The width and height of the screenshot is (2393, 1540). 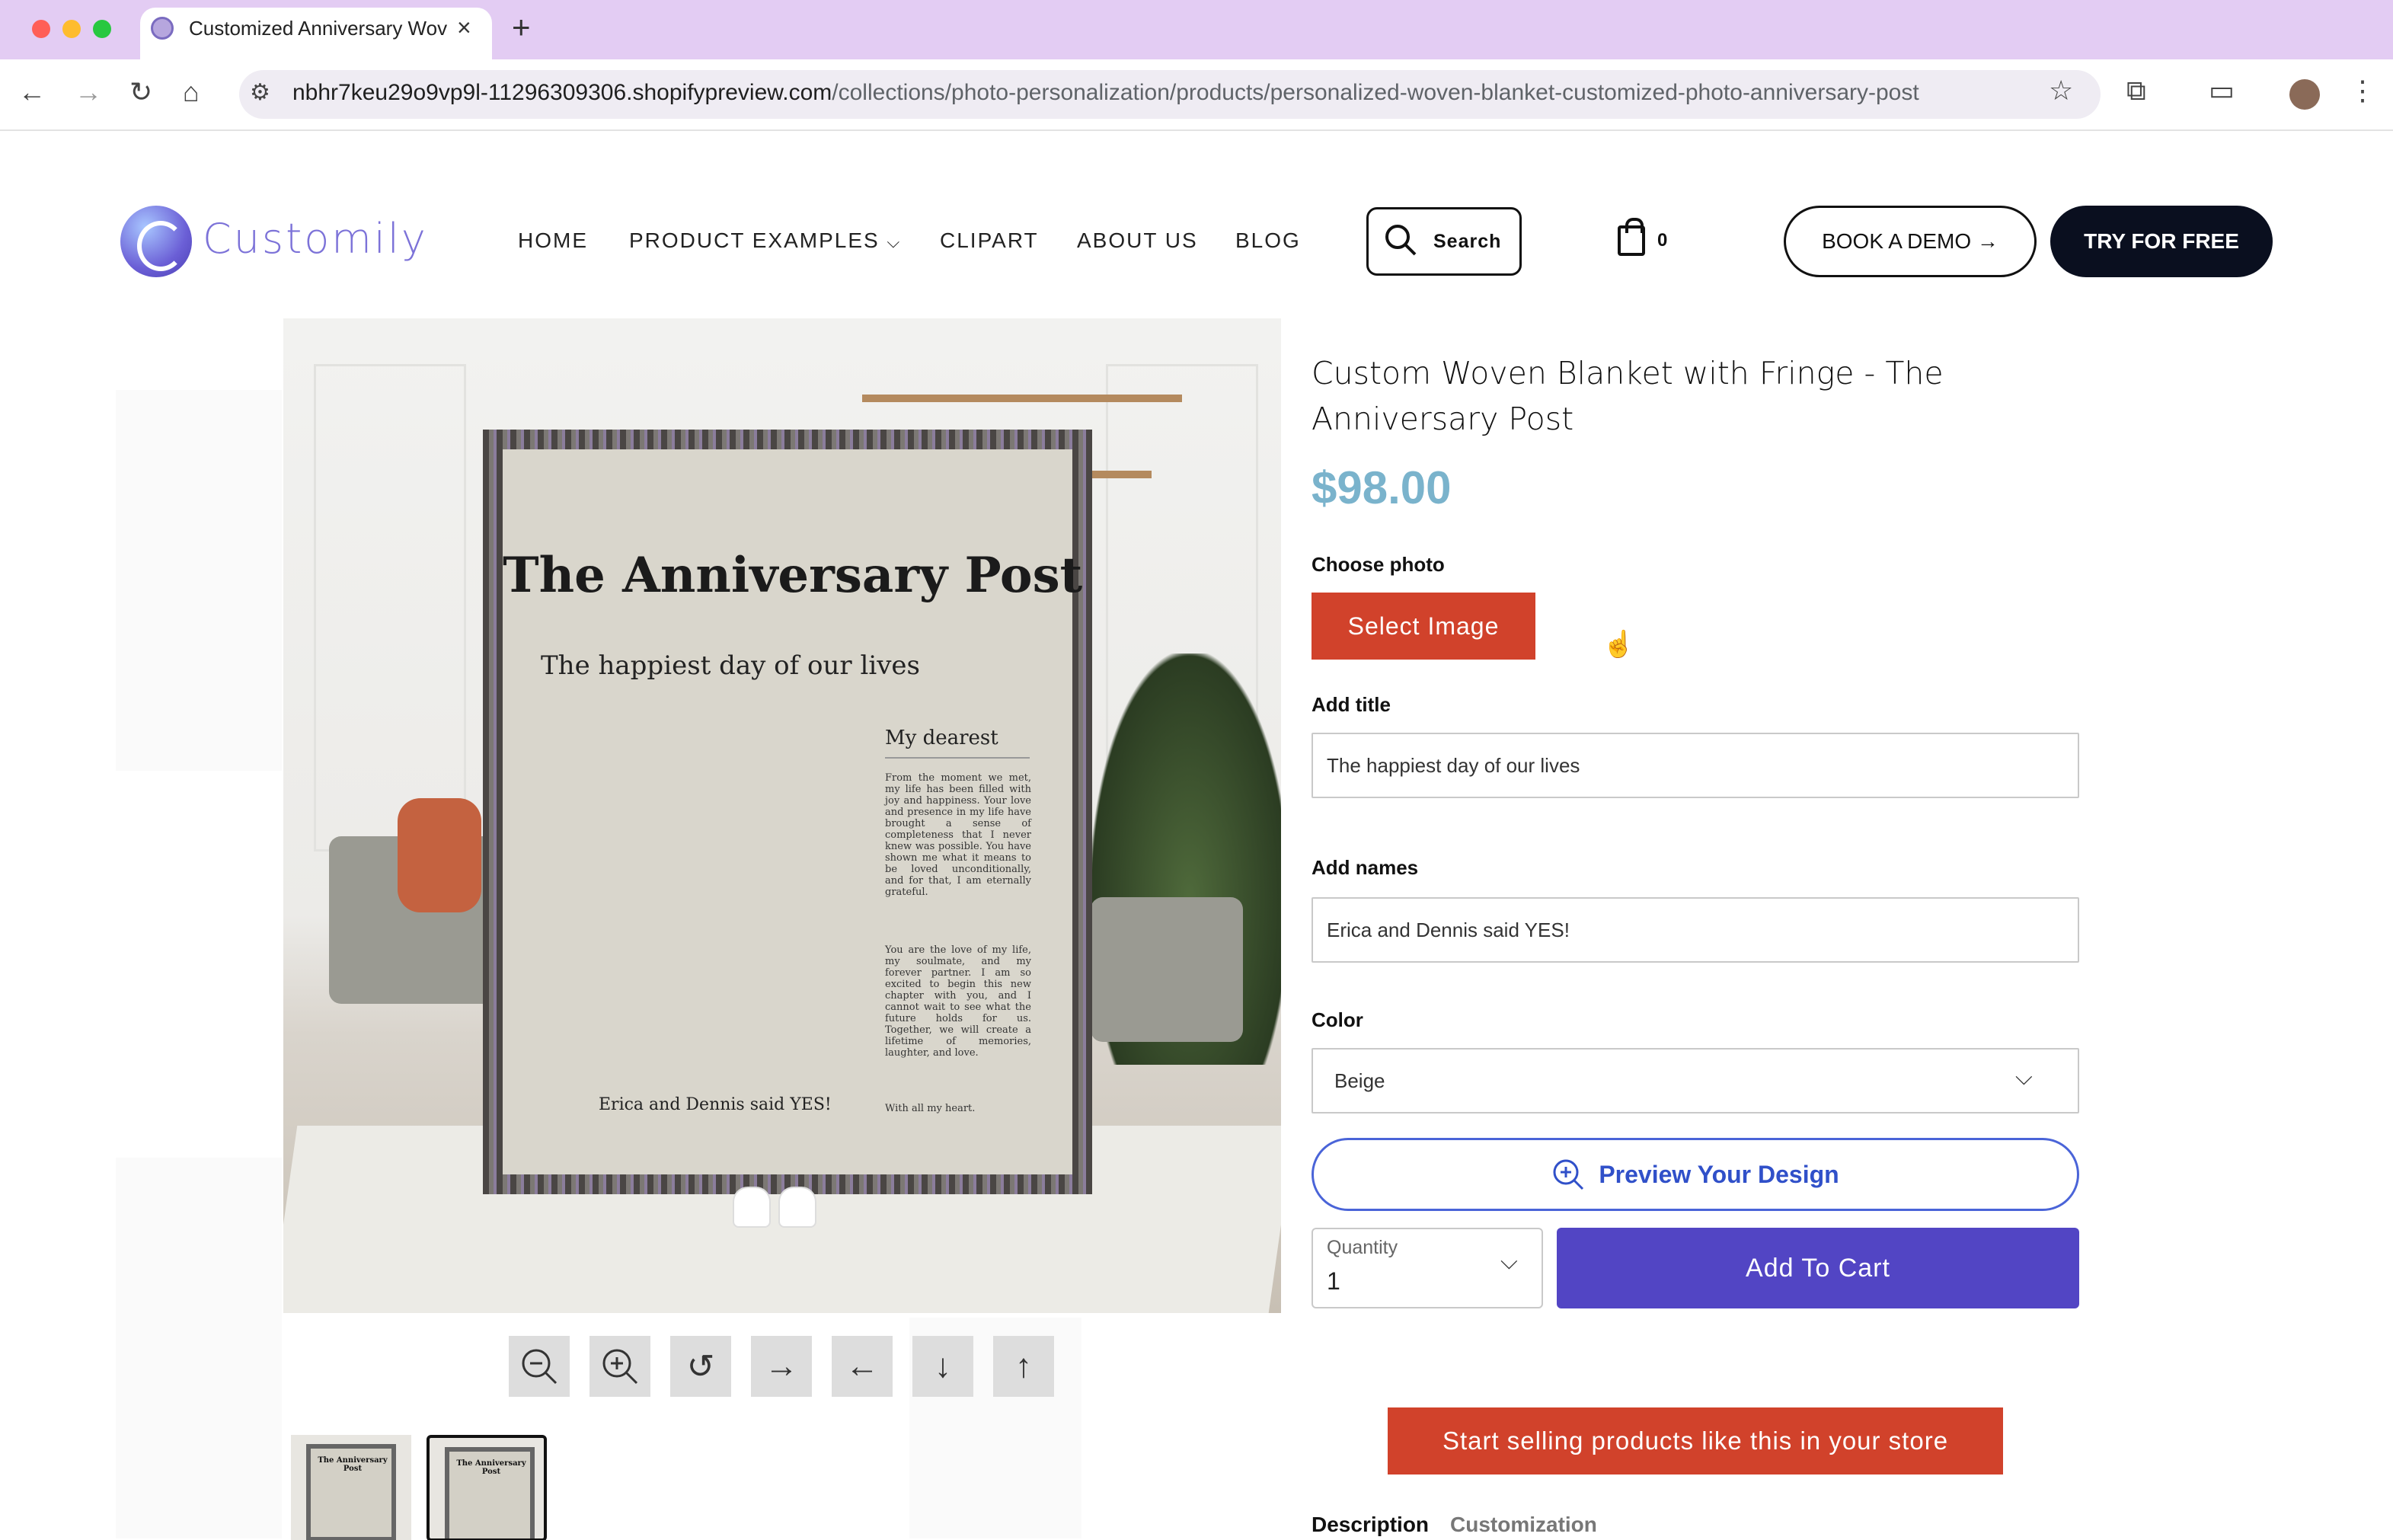 I want to click on bookmark-star-icon: ☆, so click(x=2061, y=91).